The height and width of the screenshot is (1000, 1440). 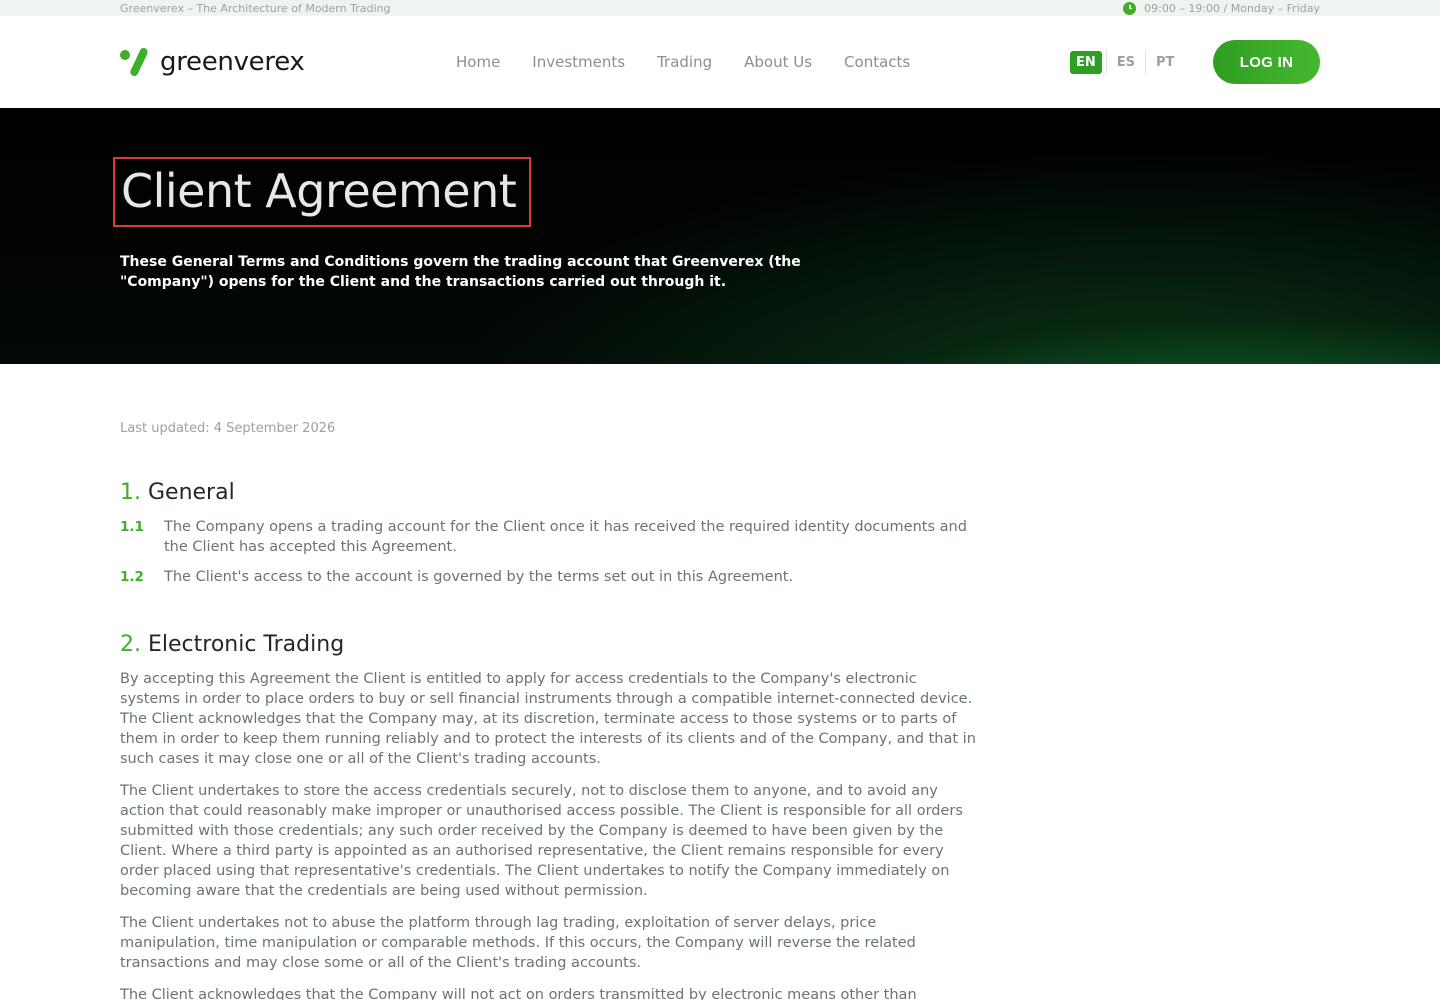 I want to click on nav-home: Home, so click(x=478, y=62).